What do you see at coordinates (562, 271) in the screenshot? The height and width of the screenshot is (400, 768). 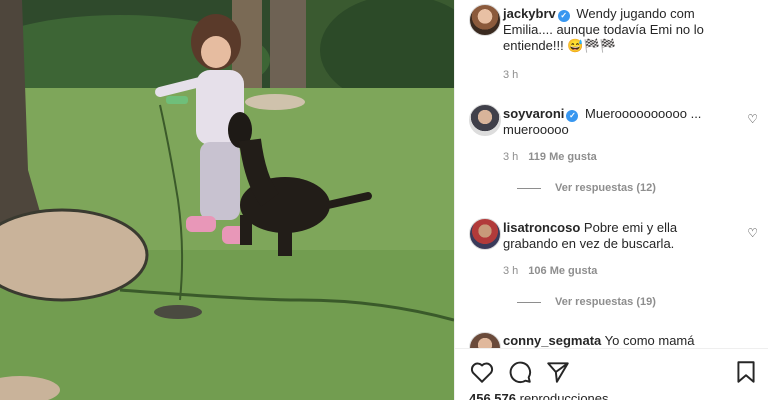 I see `comment-likes: 106 Me gusta` at bounding box center [562, 271].